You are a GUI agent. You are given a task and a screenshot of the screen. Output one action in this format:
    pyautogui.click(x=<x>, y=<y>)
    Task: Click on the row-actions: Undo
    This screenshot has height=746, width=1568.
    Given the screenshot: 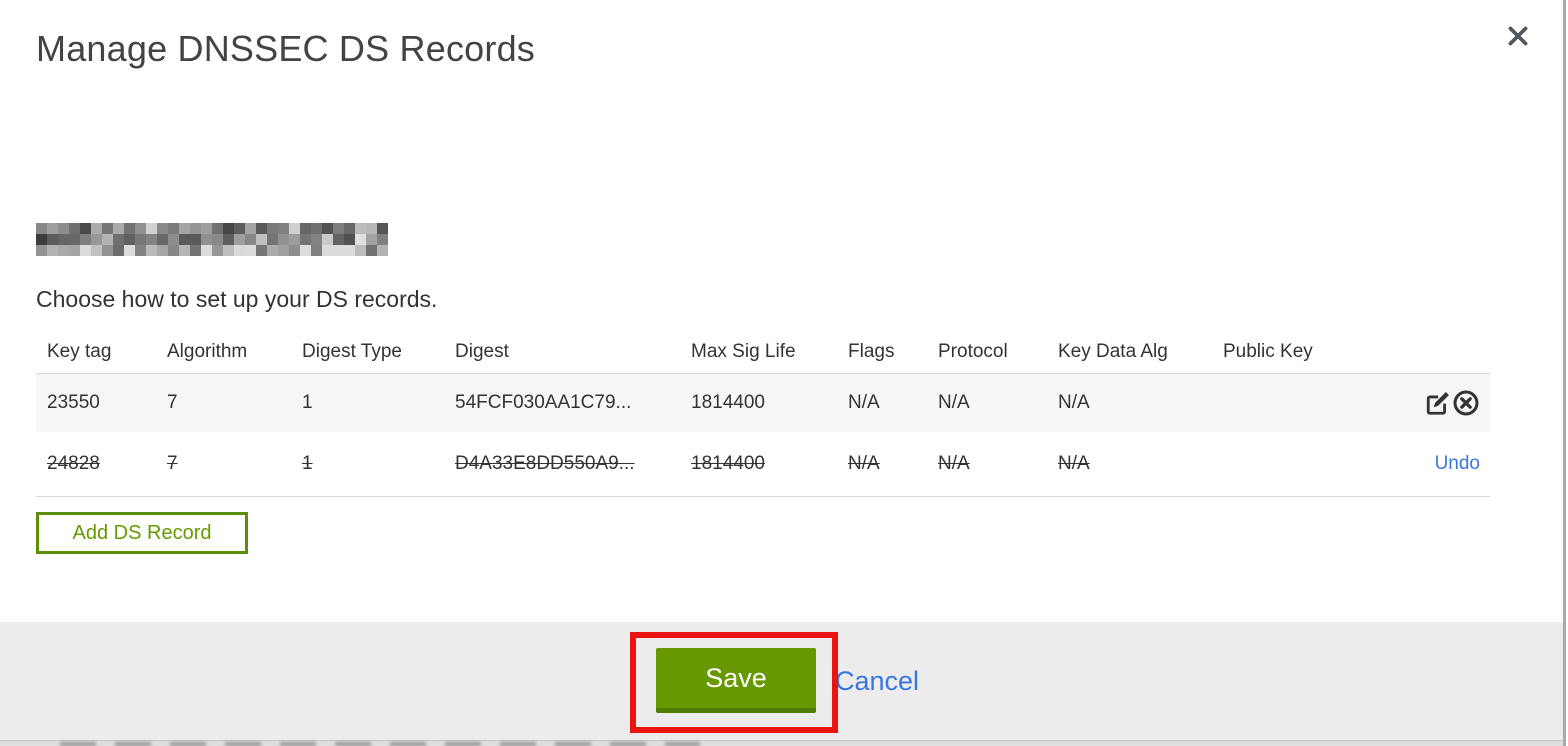 What is the action you would take?
    pyautogui.click(x=1446, y=464)
    